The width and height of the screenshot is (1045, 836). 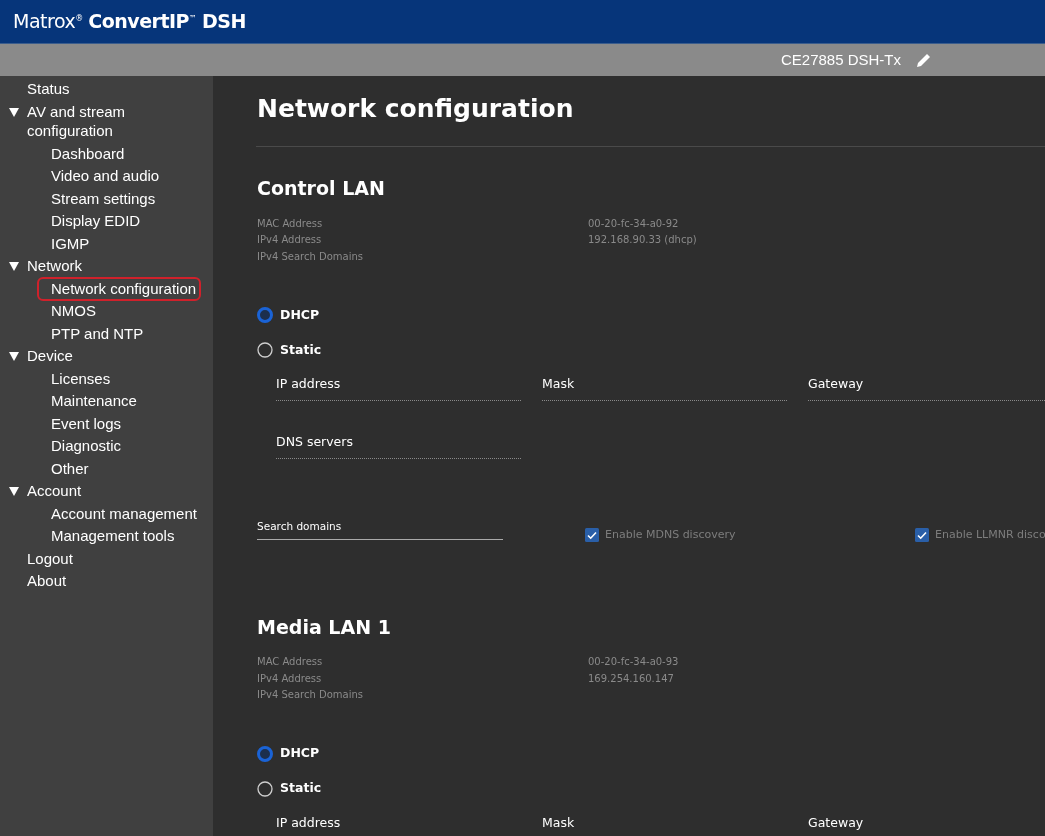 What do you see at coordinates (634, 662) in the screenshot?
I see `info-value: 00-20-fc-34-a0-93` at bounding box center [634, 662].